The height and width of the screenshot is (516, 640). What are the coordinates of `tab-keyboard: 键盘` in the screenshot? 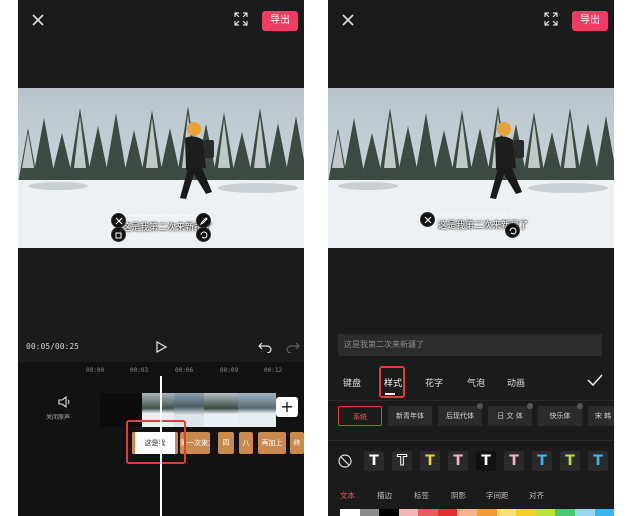 It's located at (352, 382).